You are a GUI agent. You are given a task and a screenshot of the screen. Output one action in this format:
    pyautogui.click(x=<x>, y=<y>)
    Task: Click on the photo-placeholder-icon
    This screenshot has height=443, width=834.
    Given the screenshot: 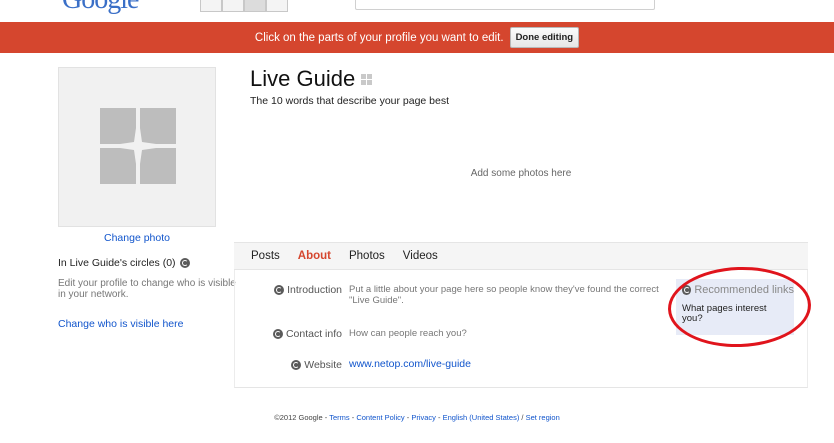 What is the action you would take?
    pyautogui.click(x=138, y=146)
    